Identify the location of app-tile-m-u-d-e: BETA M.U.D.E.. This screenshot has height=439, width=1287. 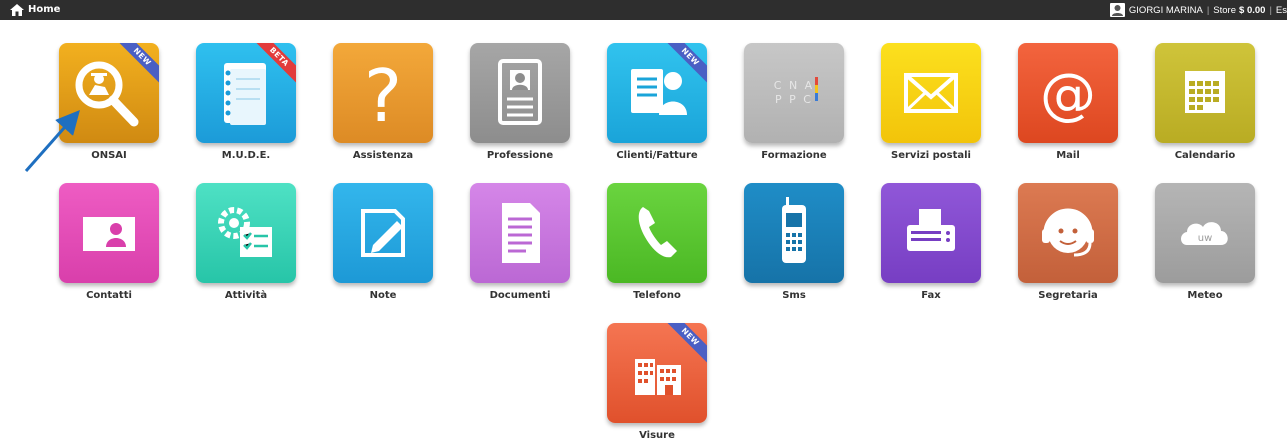
(246, 102).